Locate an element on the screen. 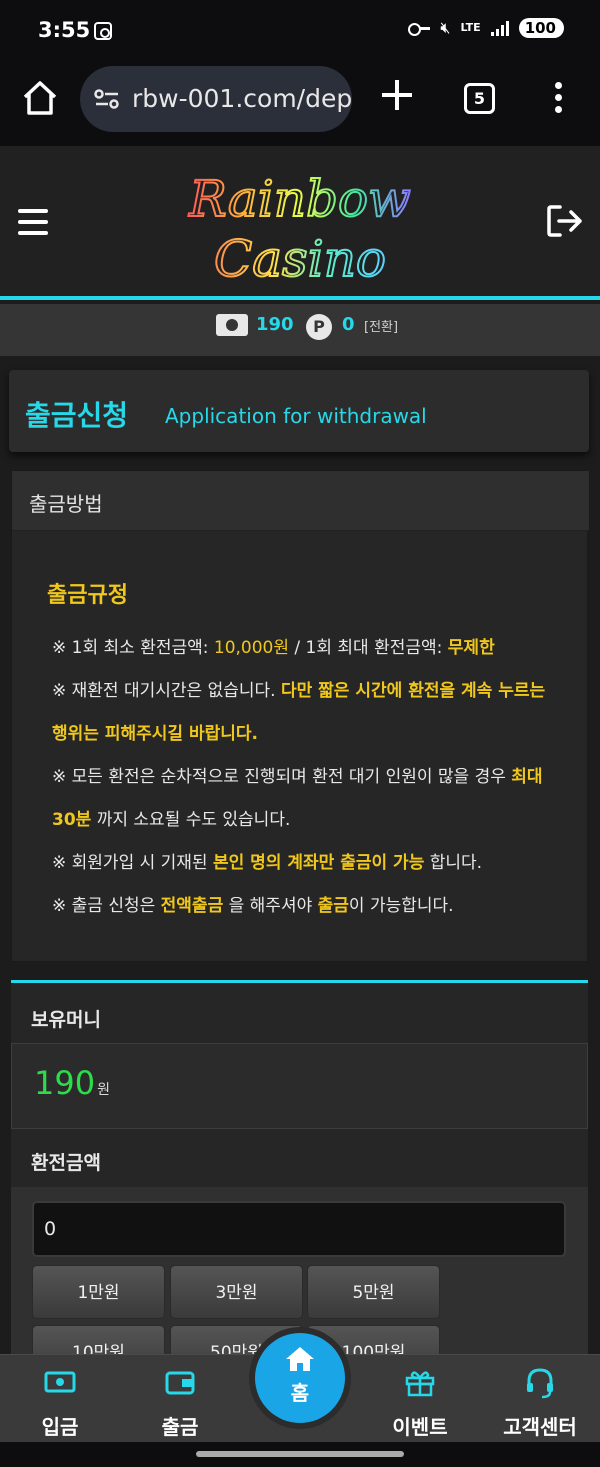 The width and height of the screenshot is (600, 1467). menu-icon is located at coordinates (33, 222).